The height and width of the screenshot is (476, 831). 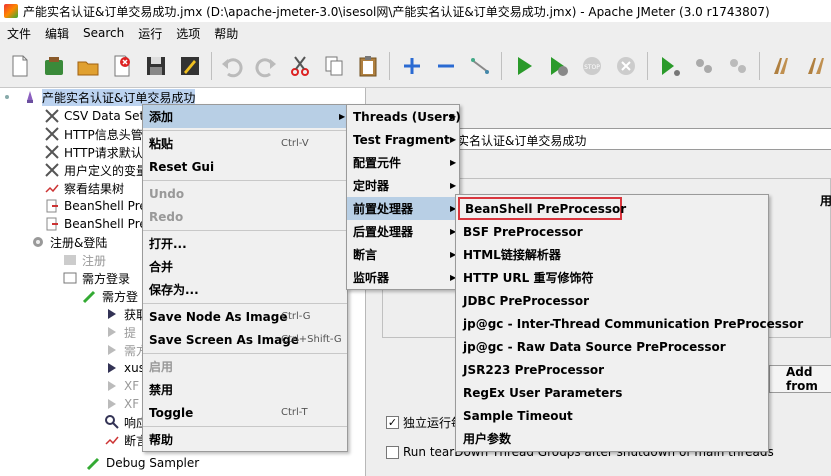 I want to click on menu-help: 帮助, so click(x=226, y=33).